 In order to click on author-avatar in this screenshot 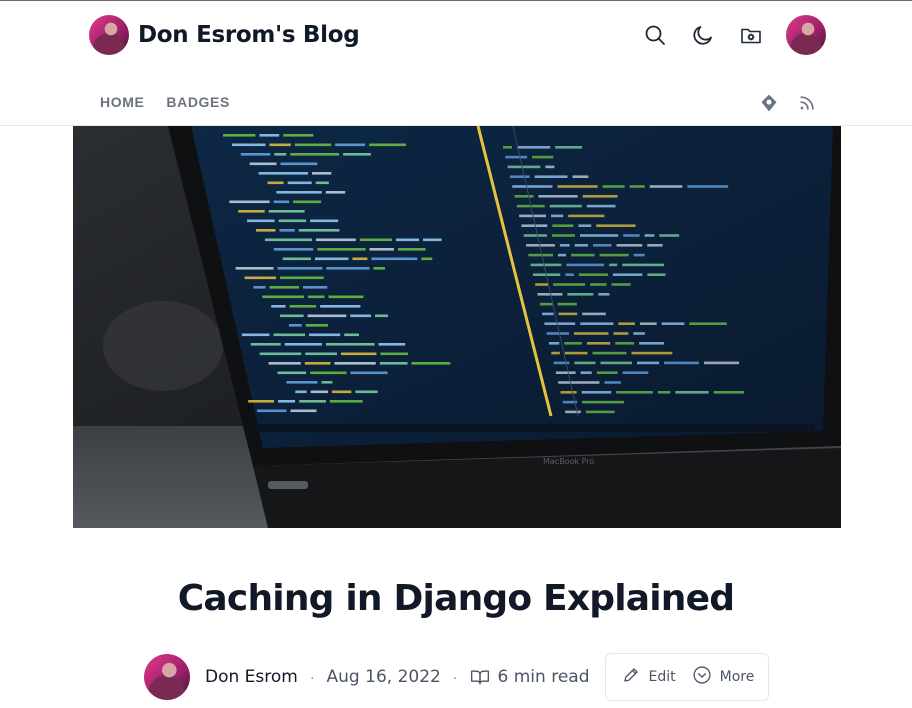, I will do `click(167, 677)`.